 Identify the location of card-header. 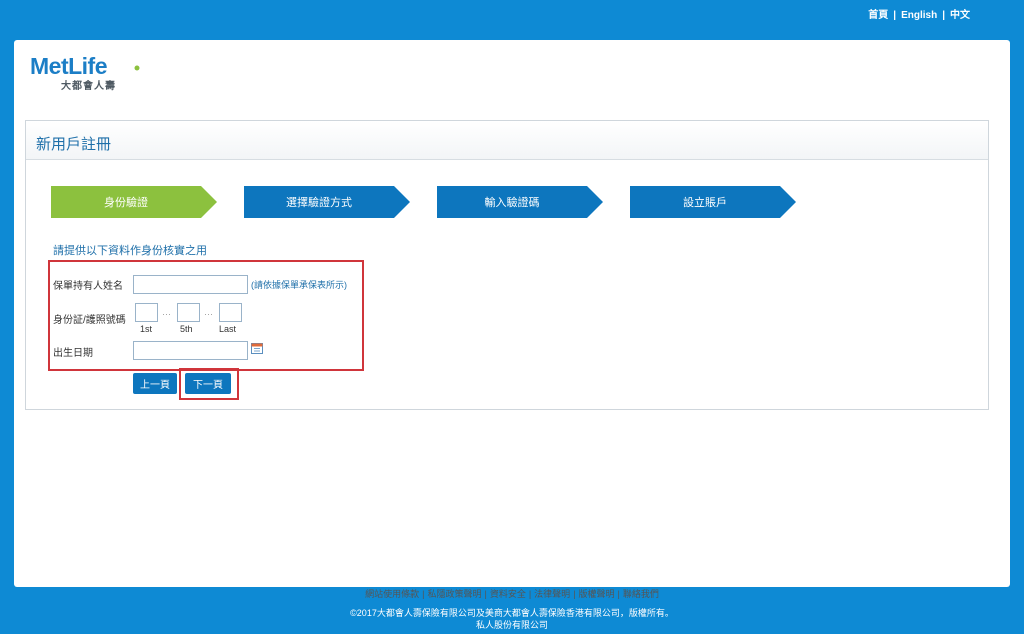
(507, 140).